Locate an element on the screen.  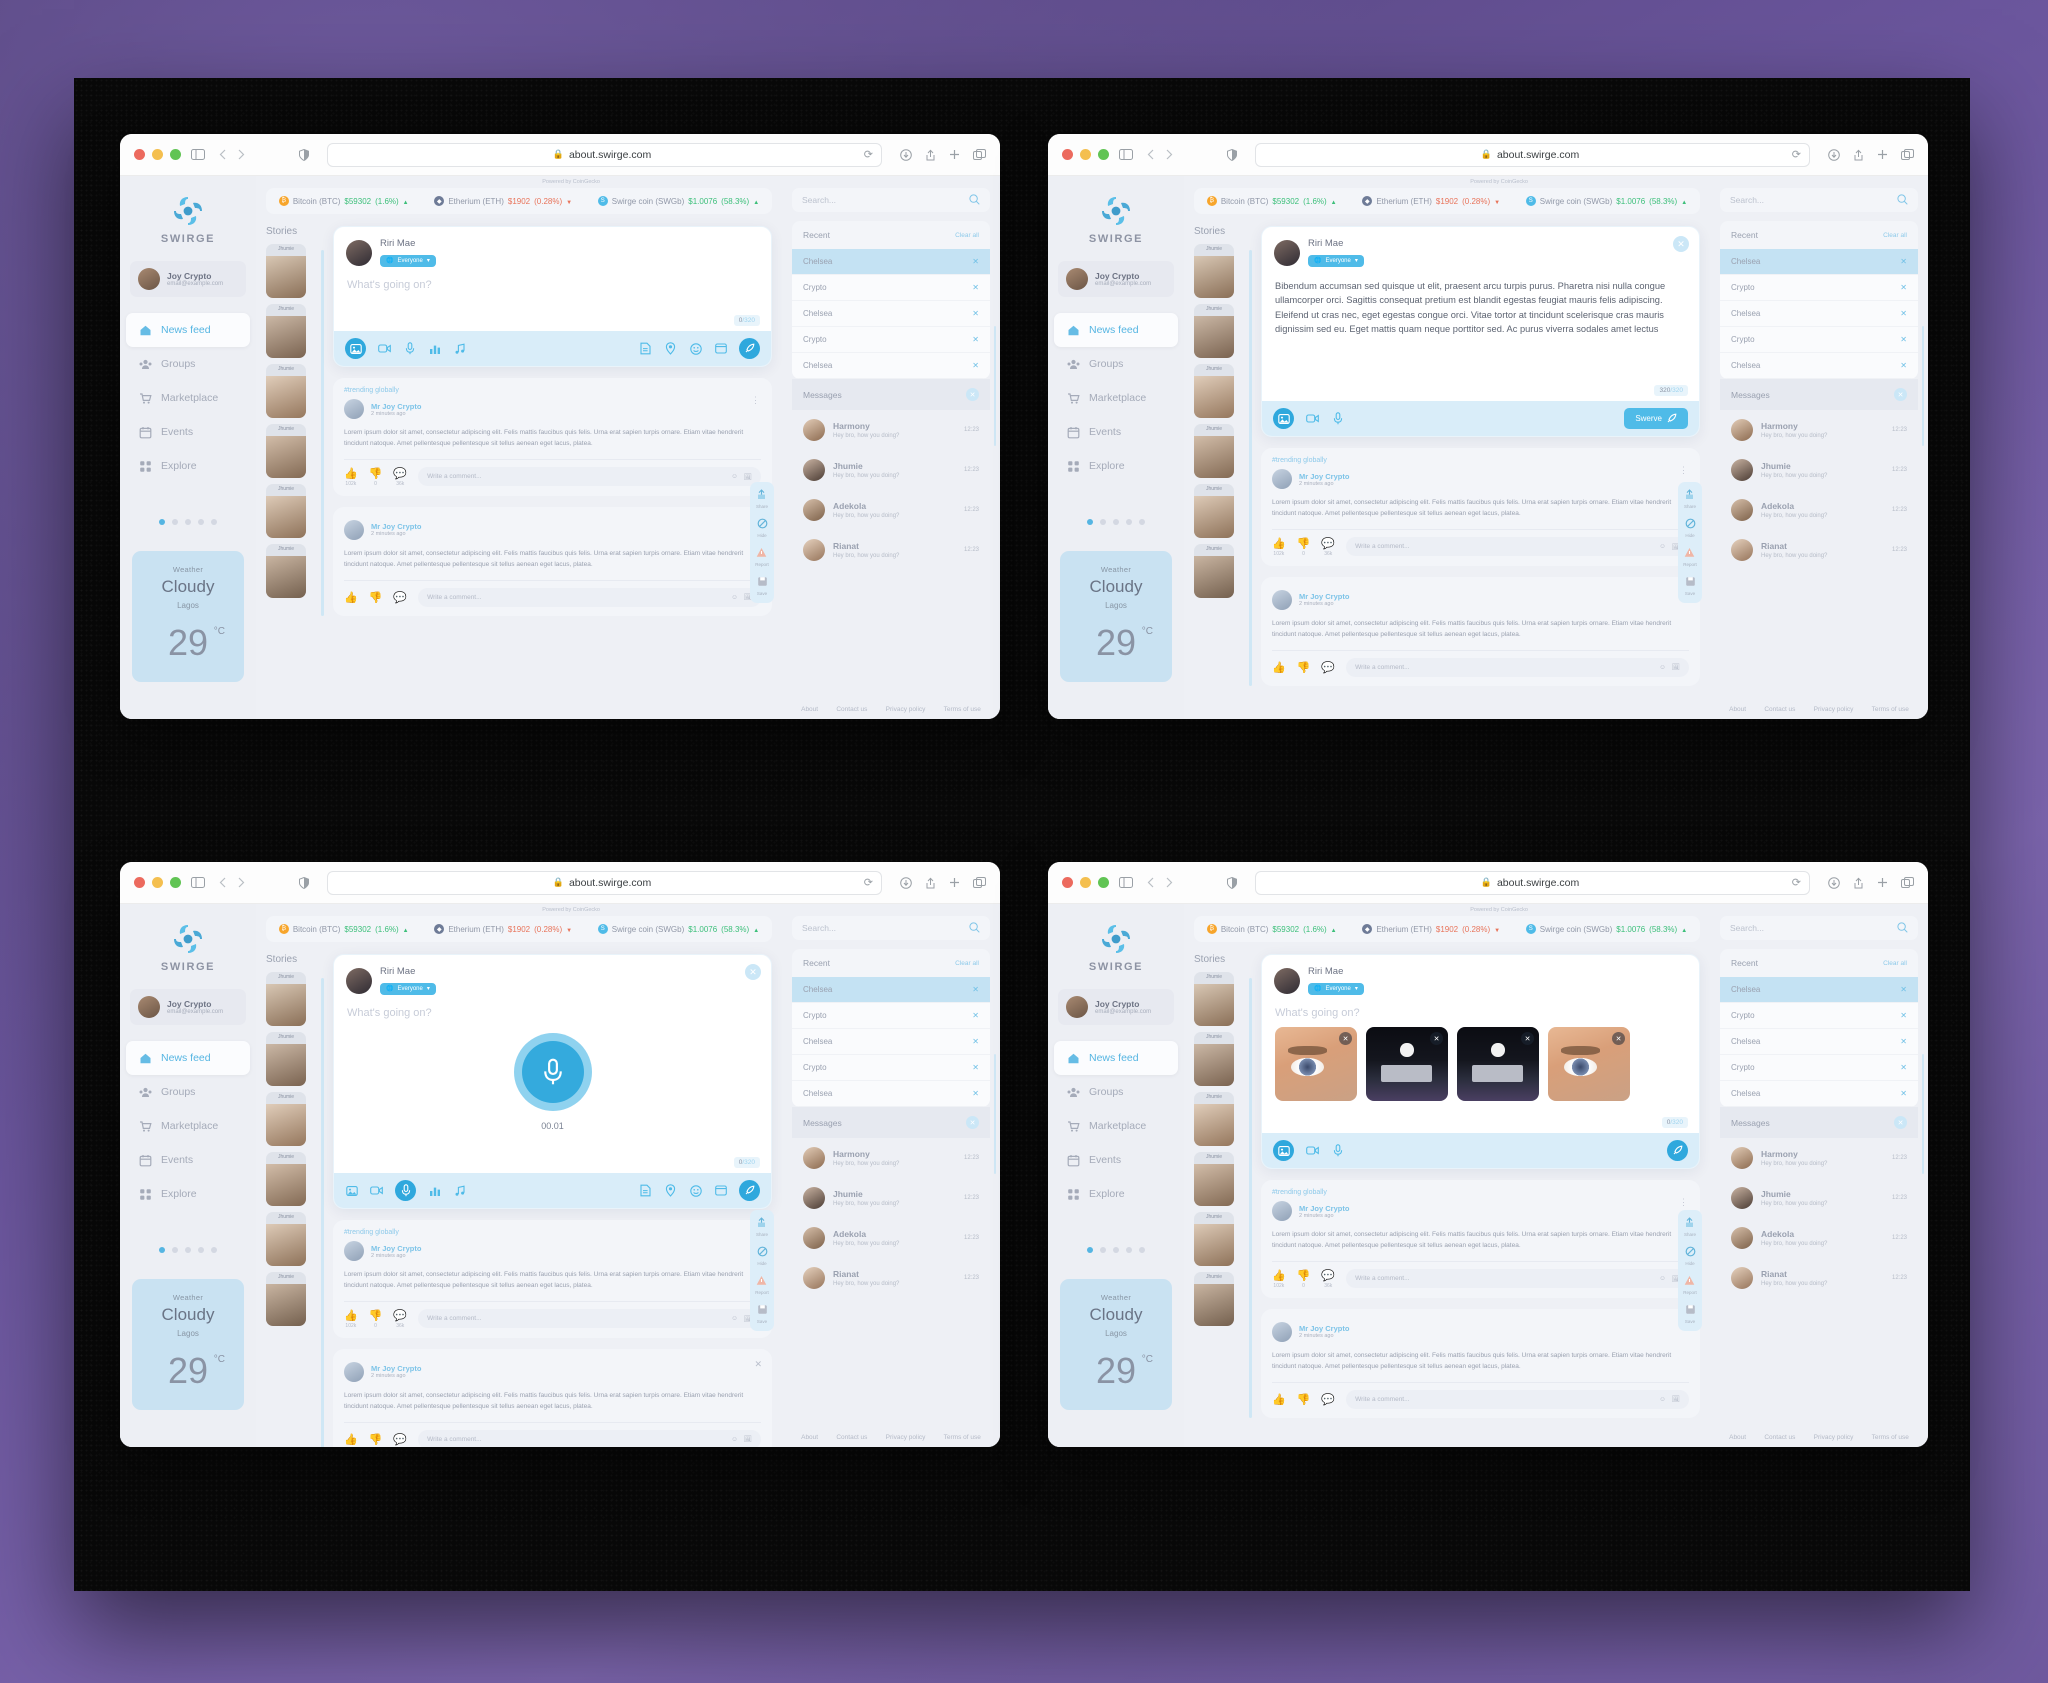
window-controls is located at coordinates (157, 882).